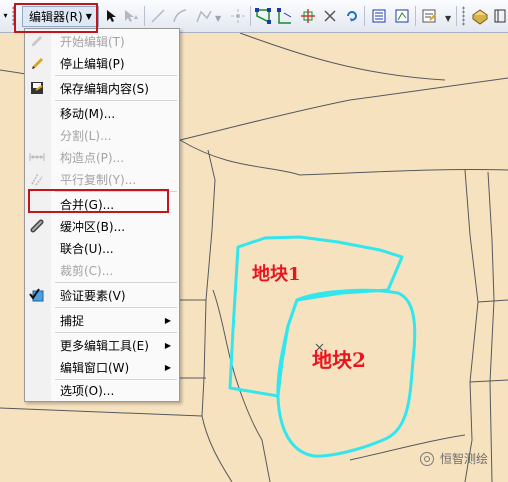 The image size is (508, 482). What do you see at coordinates (102, 63) in the screenshot?
I see `menu-item-stop-editing: 停止编辑(P)` at bounding box center [102, 63].